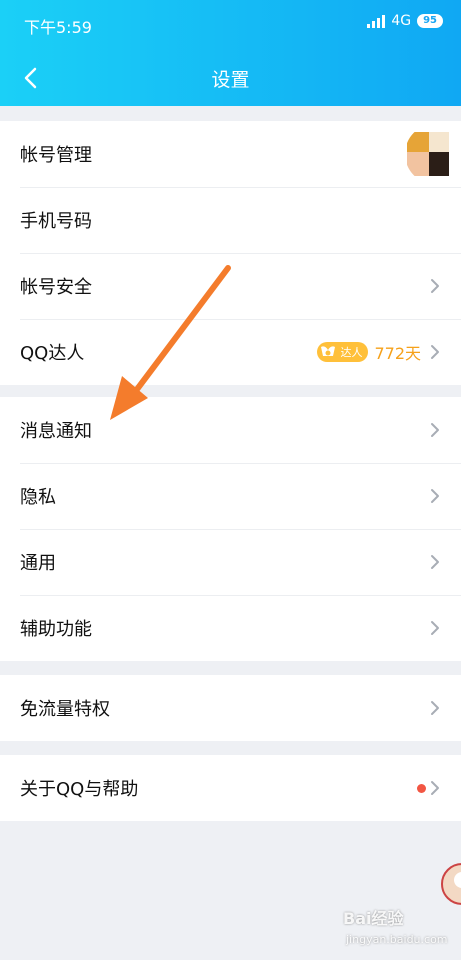  Describe the element at coordinates (397, 939) in the screenshot. I see `watermark-url: jingyan.baidu.com` at that location.